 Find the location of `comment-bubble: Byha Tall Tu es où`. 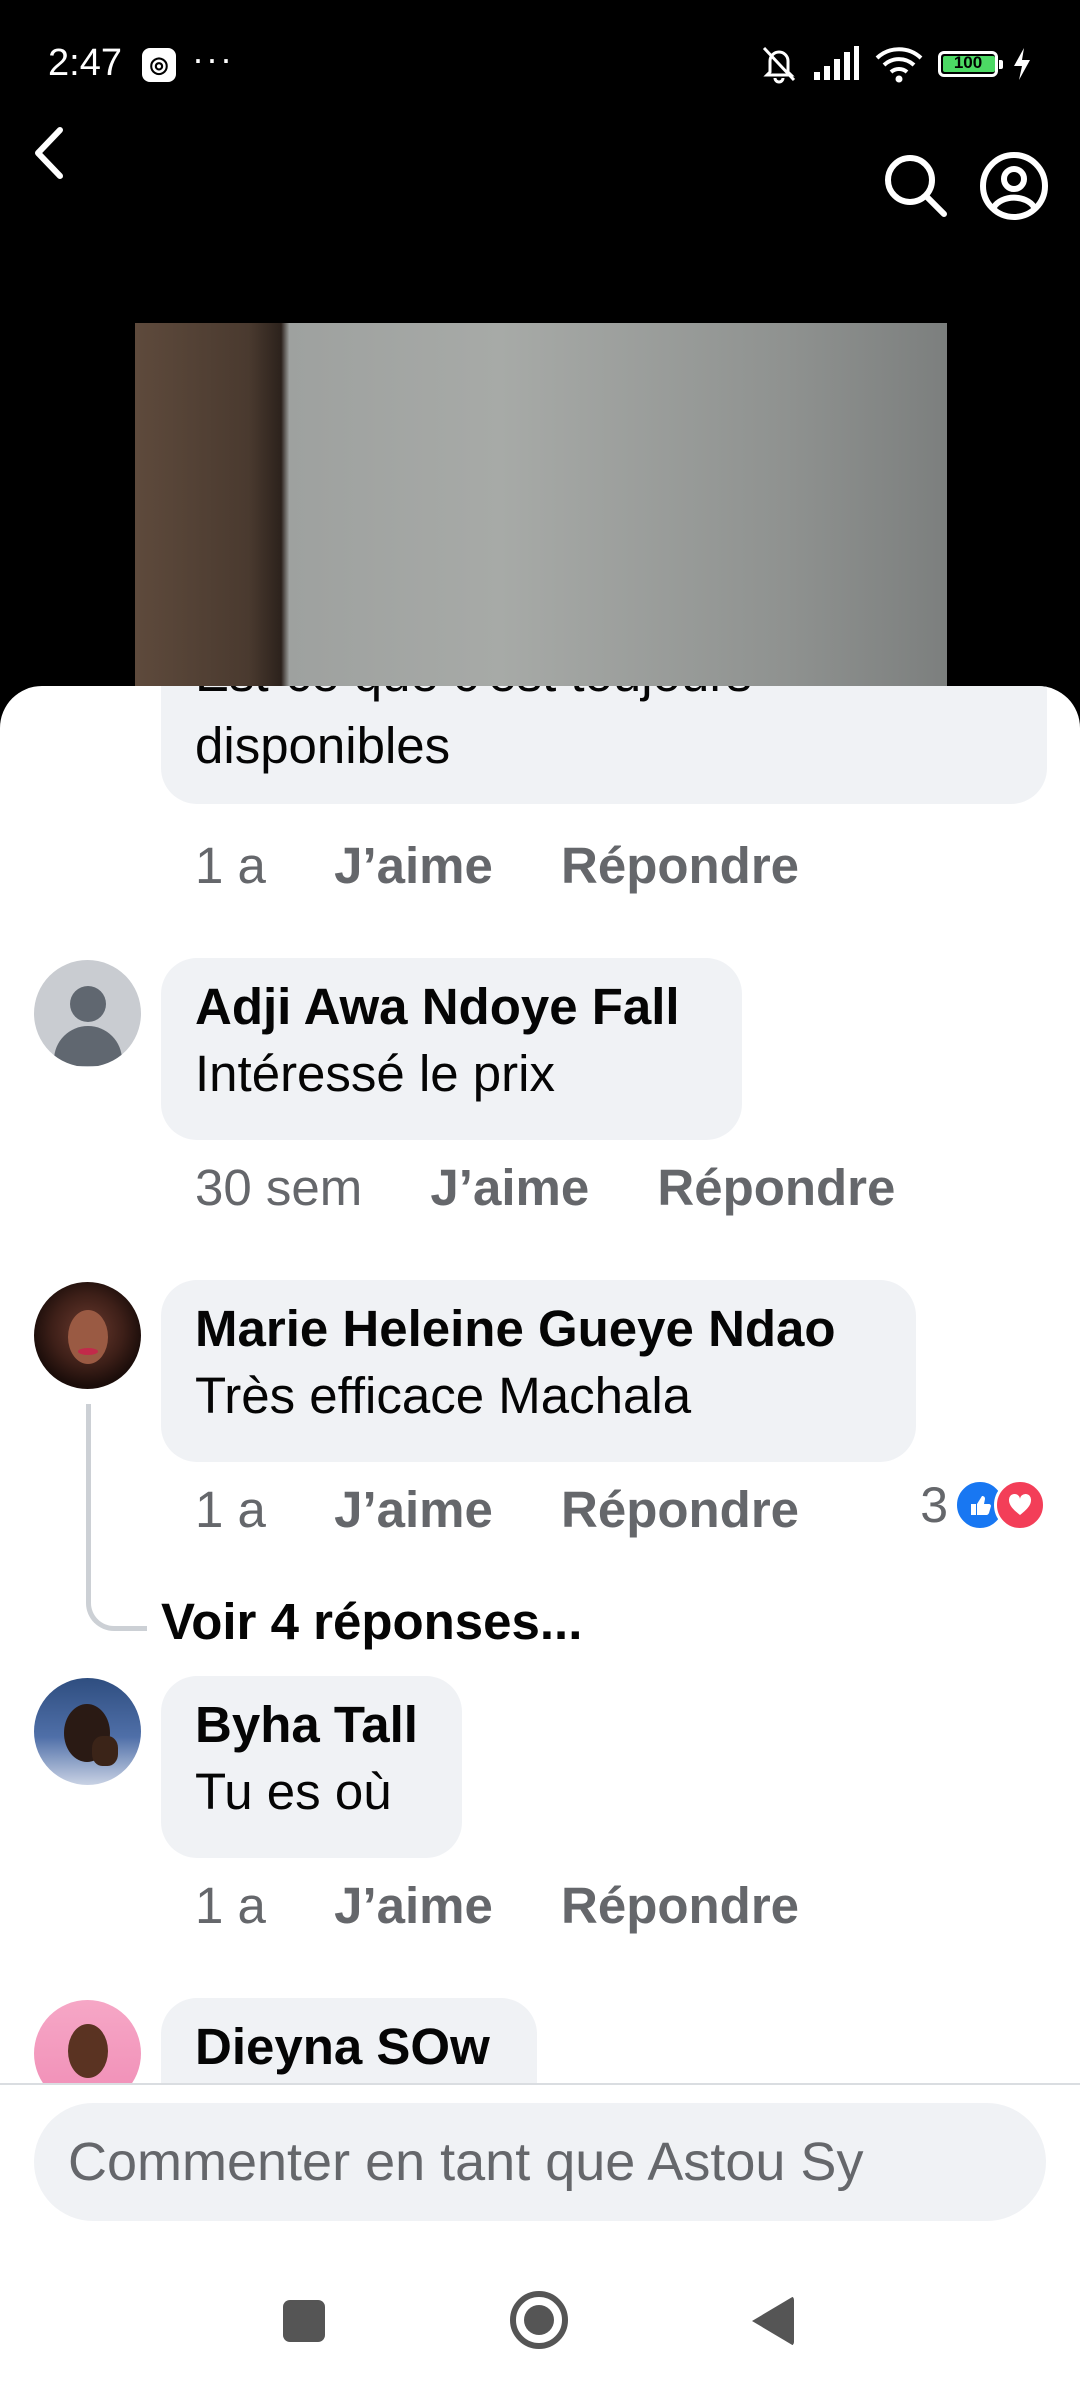

comment-bubble: Byha Tall Tu es où is located at coordinates (311, 1767).